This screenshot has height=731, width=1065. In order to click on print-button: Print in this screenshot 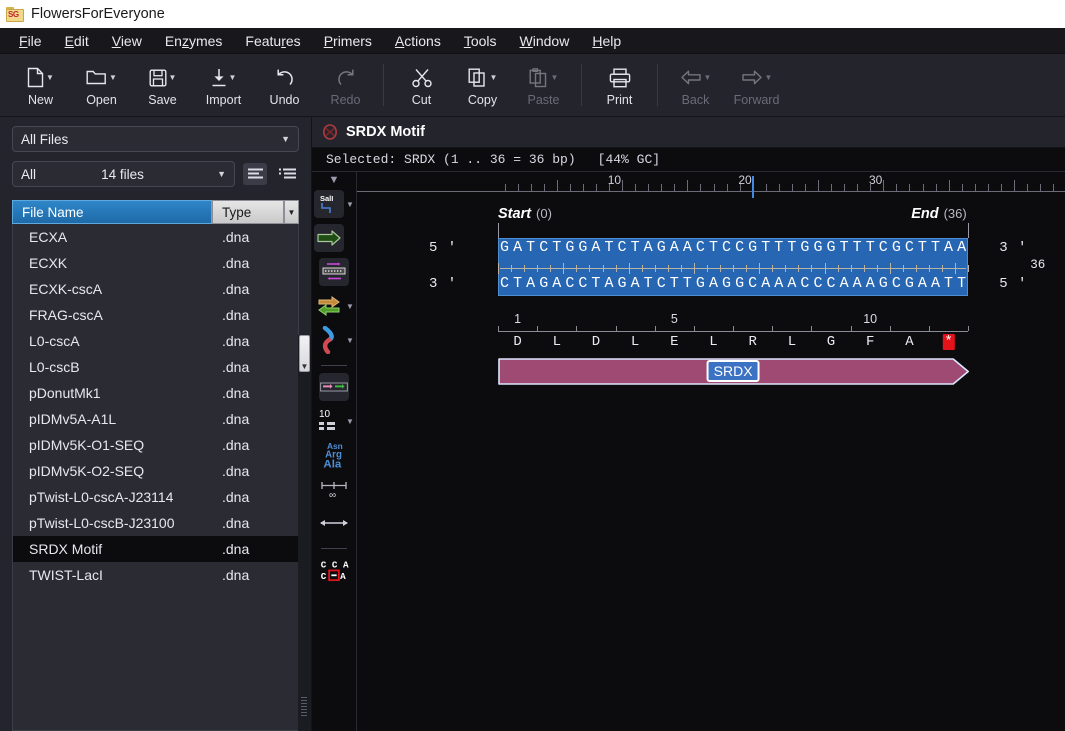, I will do `click(619, 85)`.